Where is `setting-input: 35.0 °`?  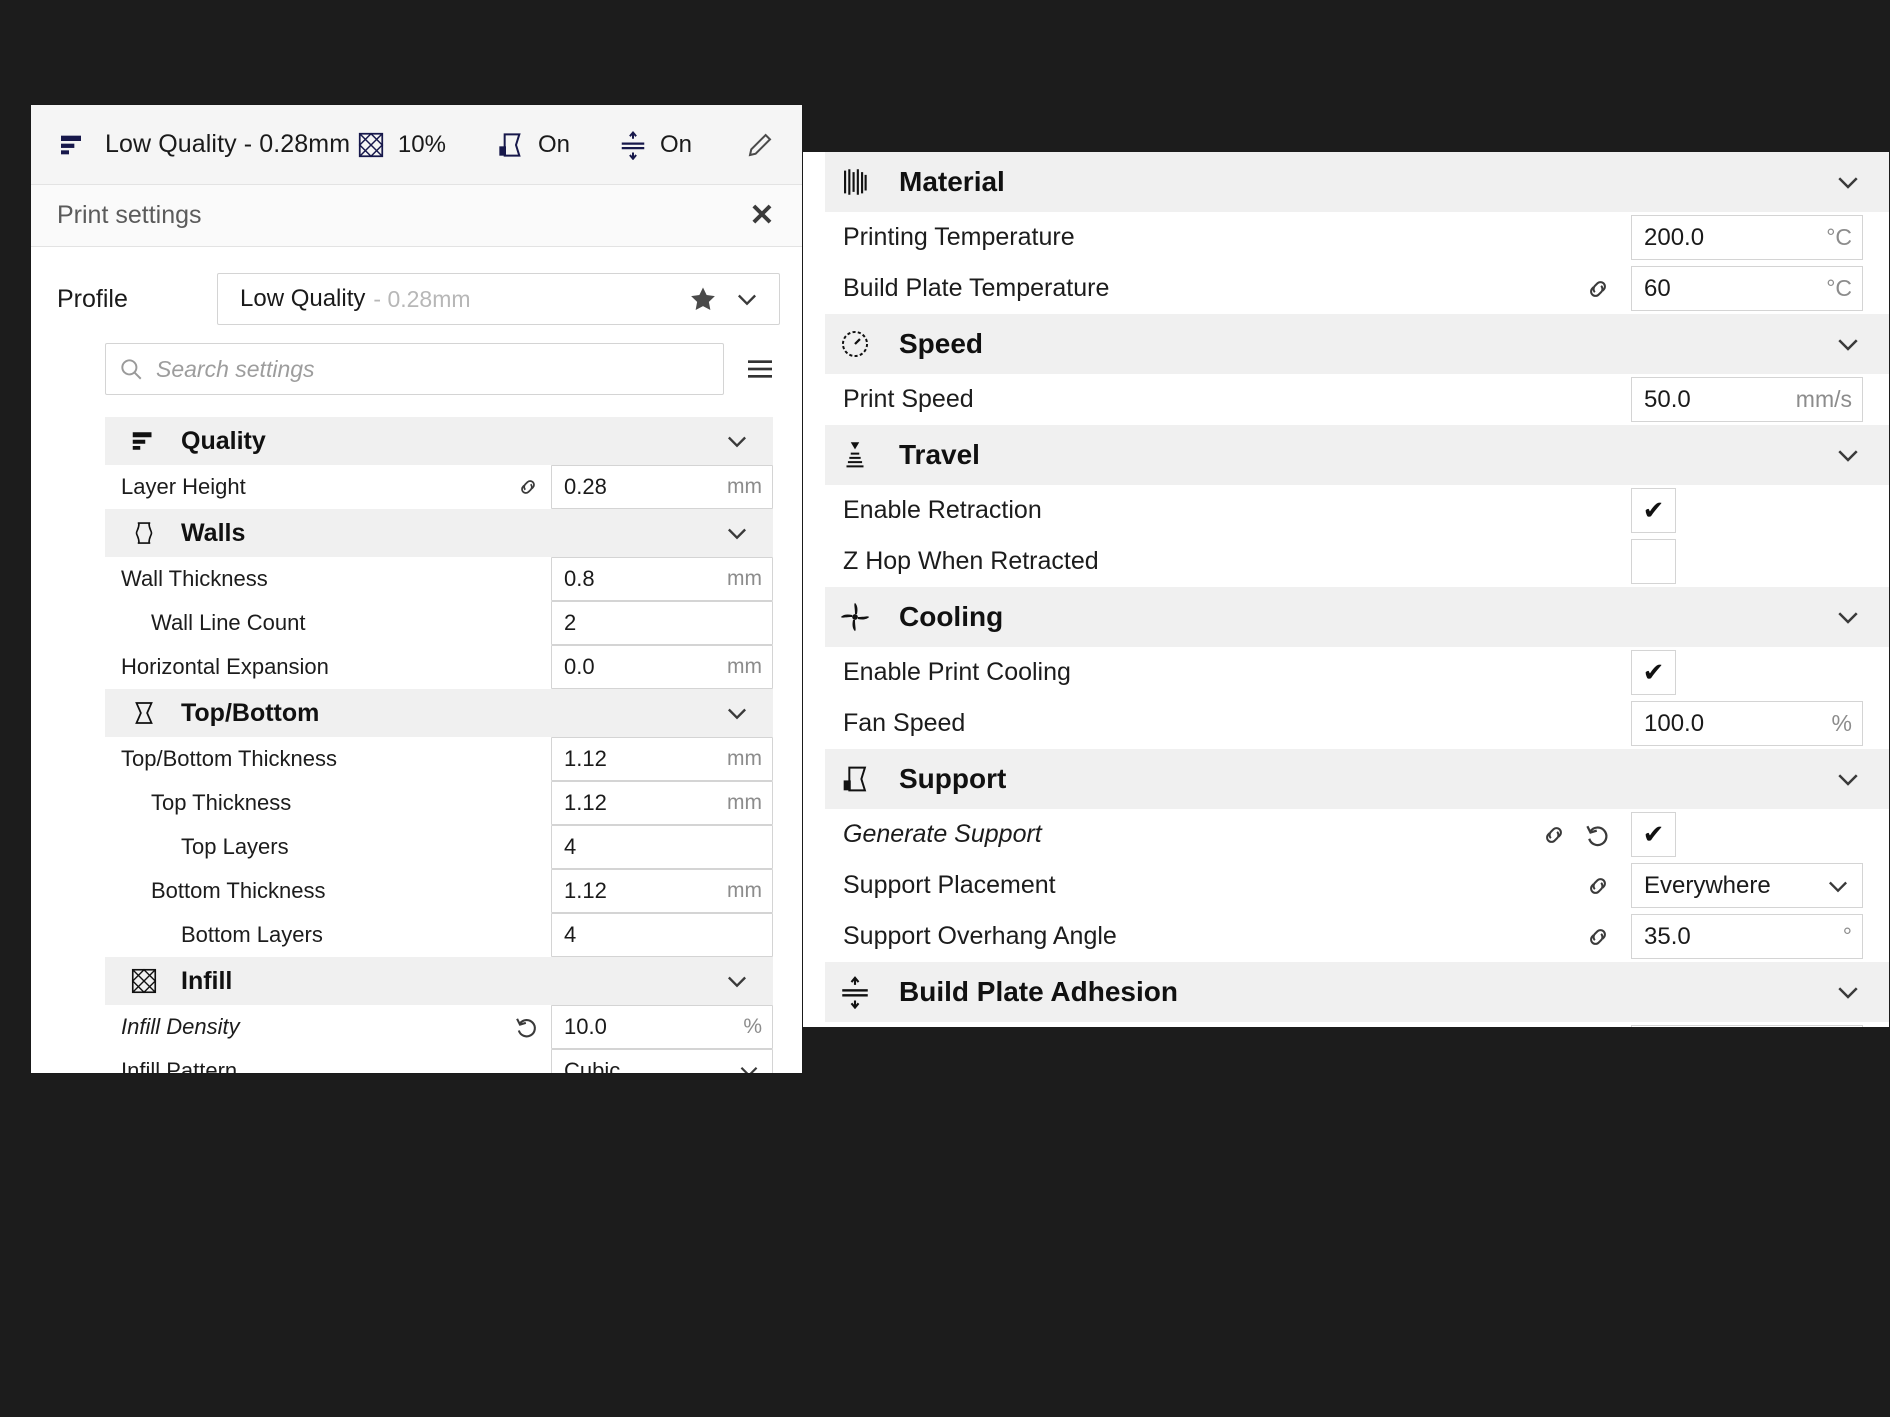
setting-input: 35.0 ° is located at coordinates (1747, 936).